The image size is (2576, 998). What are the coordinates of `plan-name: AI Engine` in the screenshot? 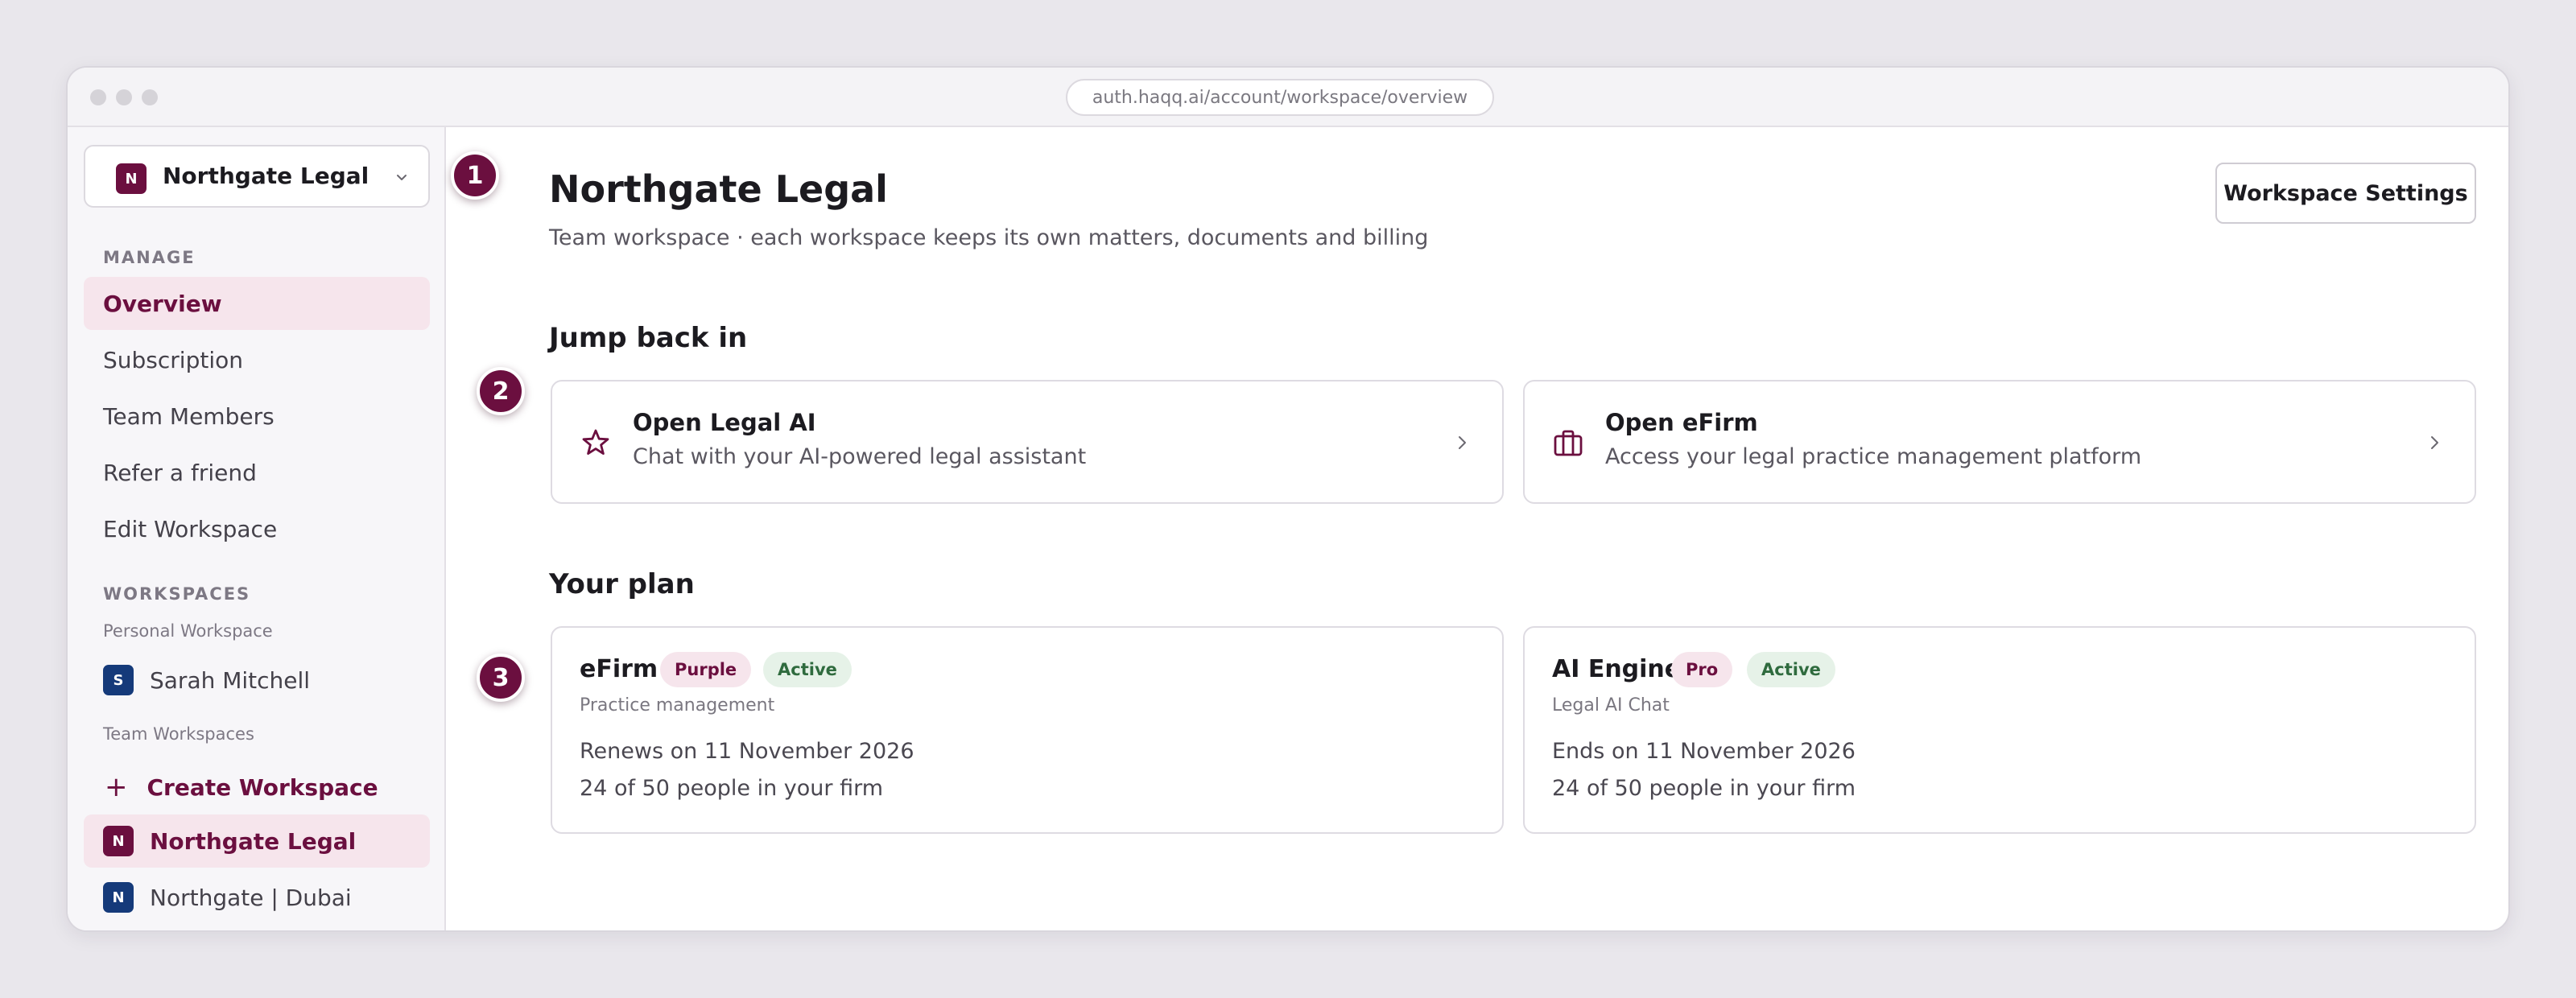 It's located at (1617, 669).